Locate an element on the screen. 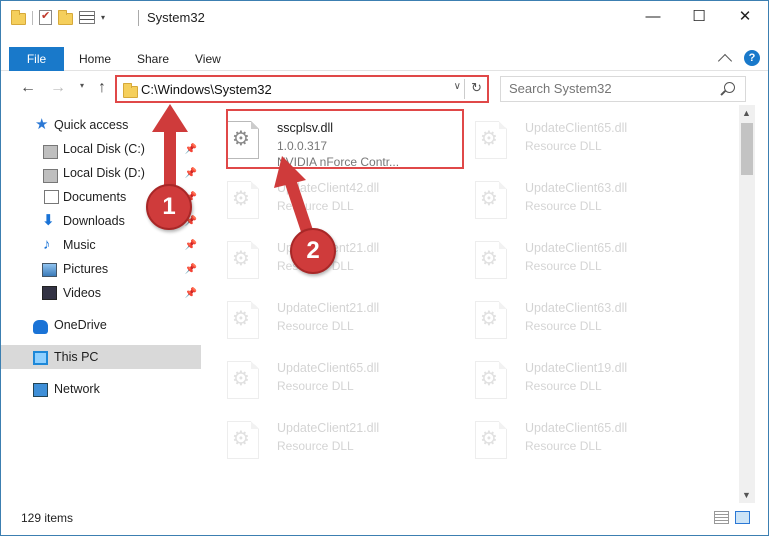 The height and width of the screenshot is (536, 769). view-toggle-buttons is located at coordinates (732, 517).